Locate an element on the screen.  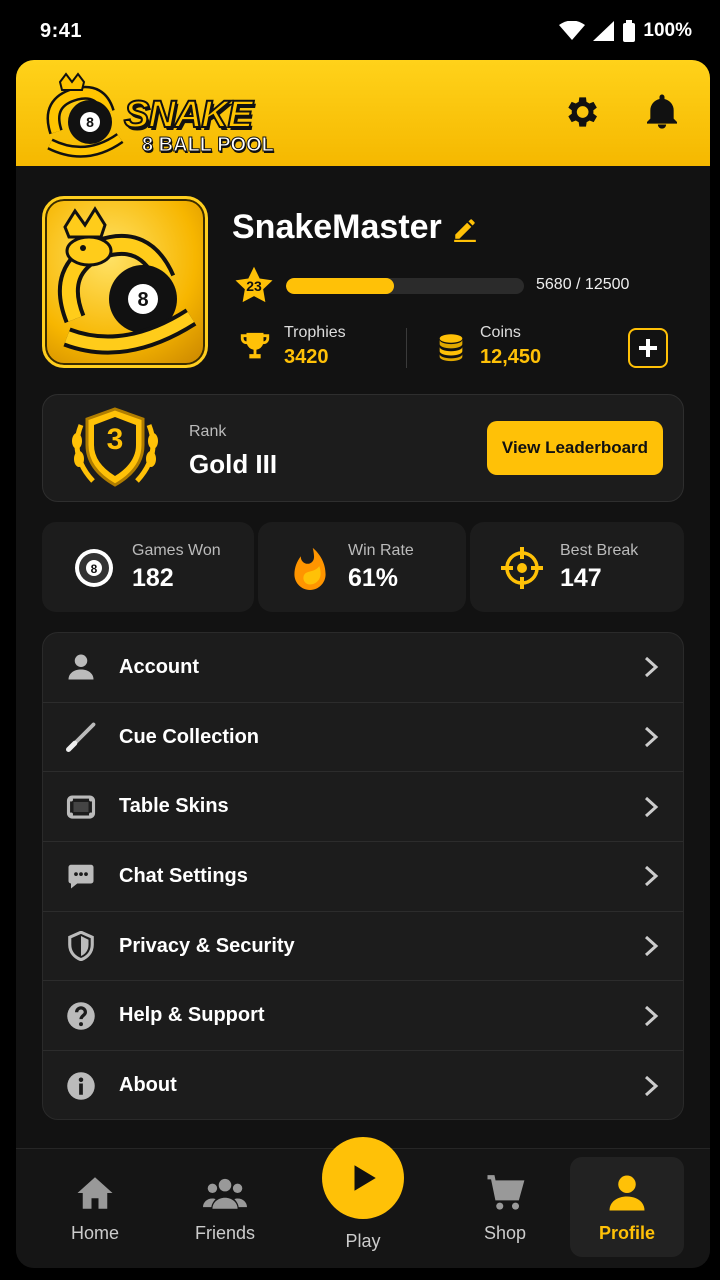
games-won-card: 8 Games Won 182 is located at coordinates (148, 567).